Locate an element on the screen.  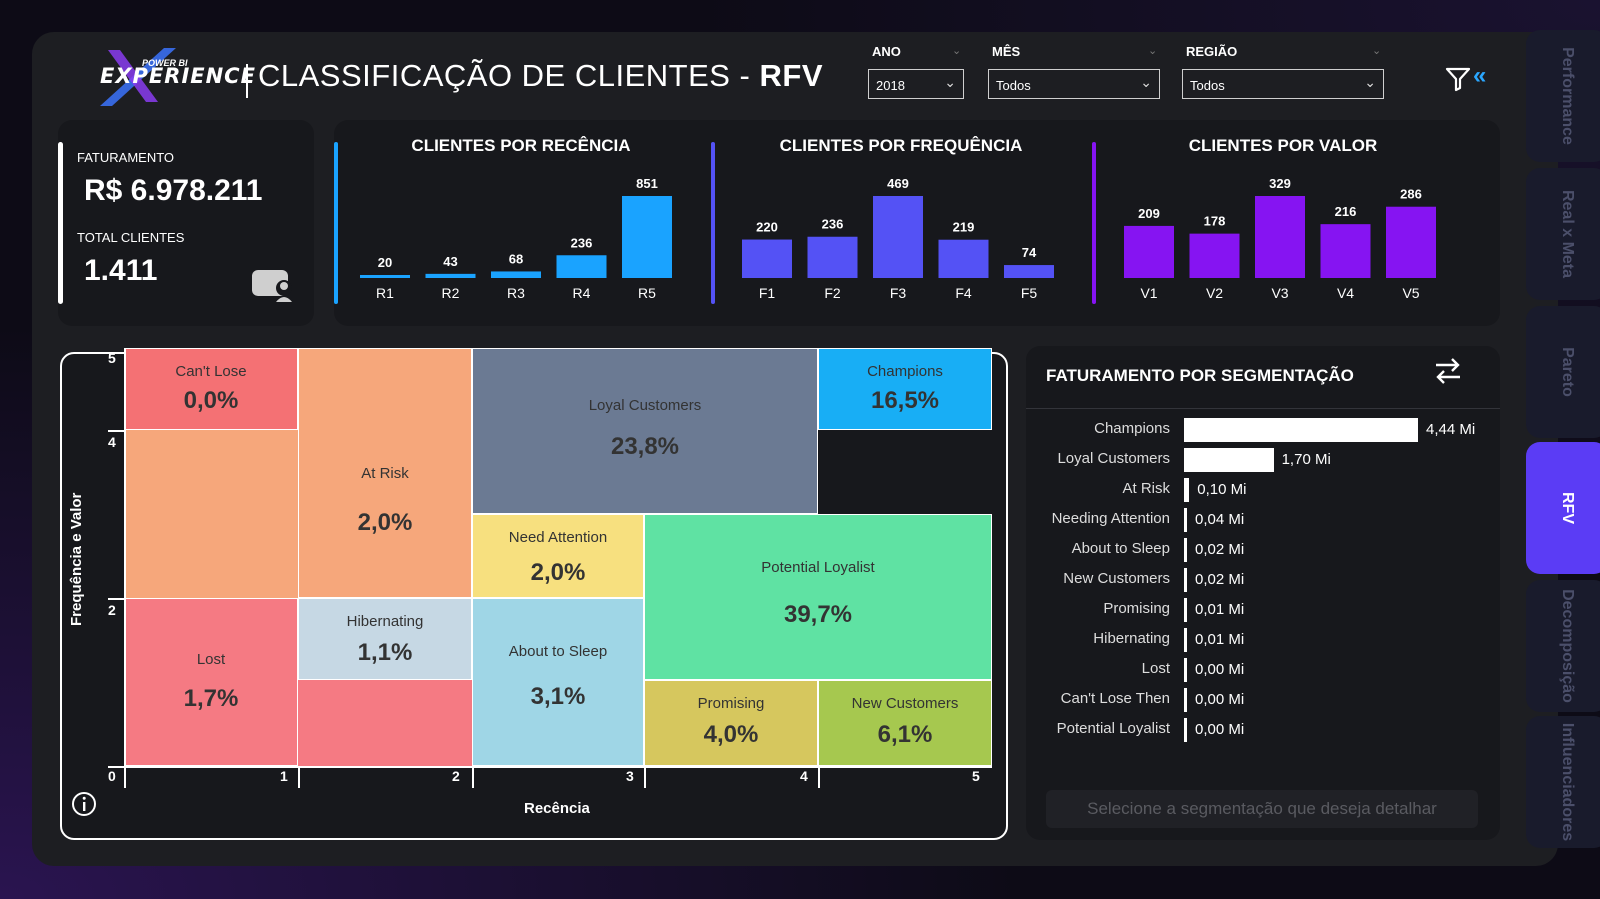
nav-tab-label: Decomposição is located at coordinates (1567, 646).